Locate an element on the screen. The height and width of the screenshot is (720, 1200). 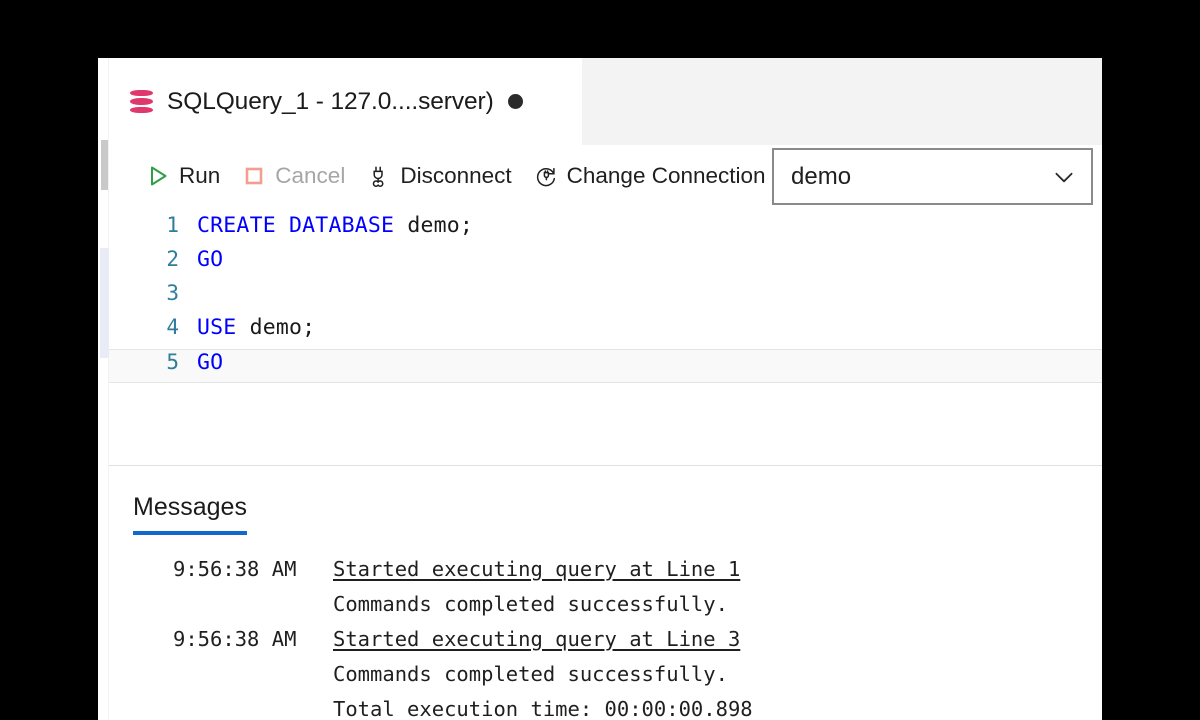
plug-disconnect-icon is located at coordinates (378, 176).